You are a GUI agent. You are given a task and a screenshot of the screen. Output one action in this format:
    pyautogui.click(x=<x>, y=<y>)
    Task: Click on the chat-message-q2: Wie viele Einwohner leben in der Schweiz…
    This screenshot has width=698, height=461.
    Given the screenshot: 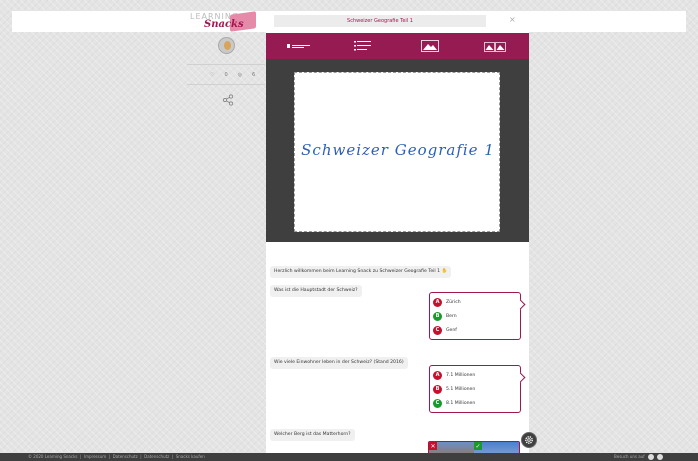 What is the action you would take?
    pyautogui.click(x=339, y=363)
    